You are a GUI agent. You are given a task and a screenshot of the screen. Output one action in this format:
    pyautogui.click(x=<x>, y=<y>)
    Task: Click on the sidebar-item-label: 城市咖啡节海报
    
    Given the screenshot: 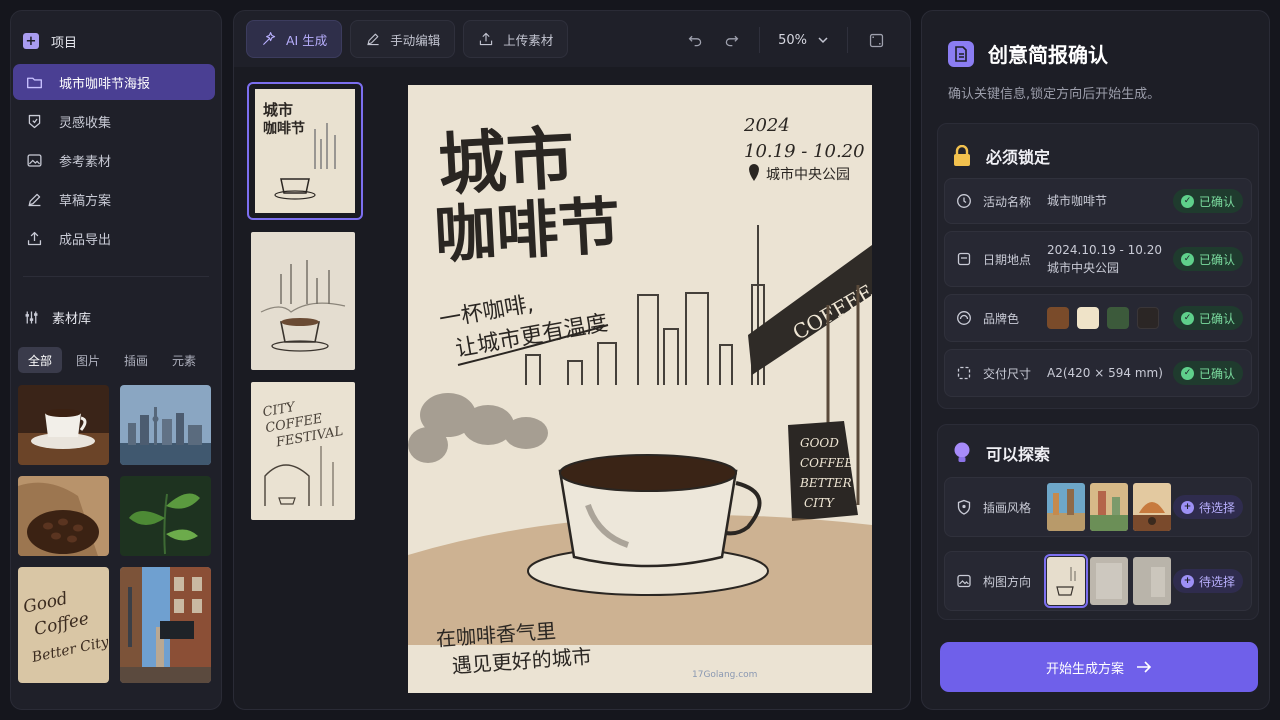 What is the action you would take?
    pyautogui.click(x=105, y=84)
    